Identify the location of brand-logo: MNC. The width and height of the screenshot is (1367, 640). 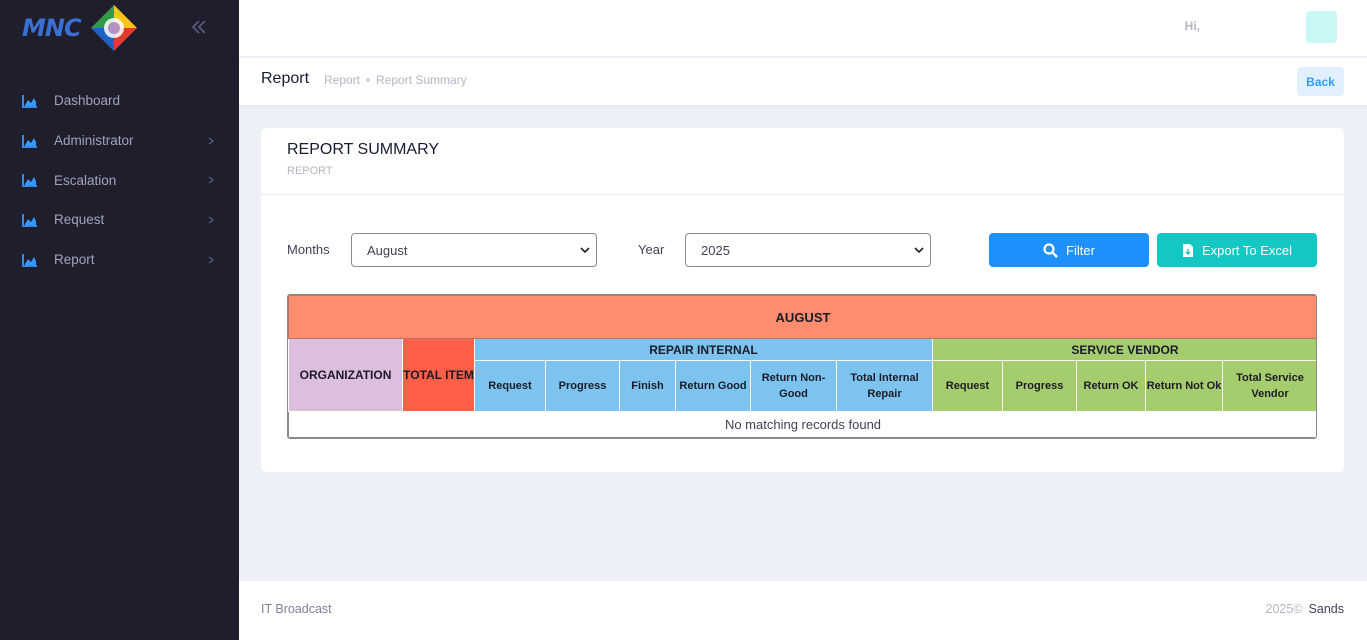
(82, 28).